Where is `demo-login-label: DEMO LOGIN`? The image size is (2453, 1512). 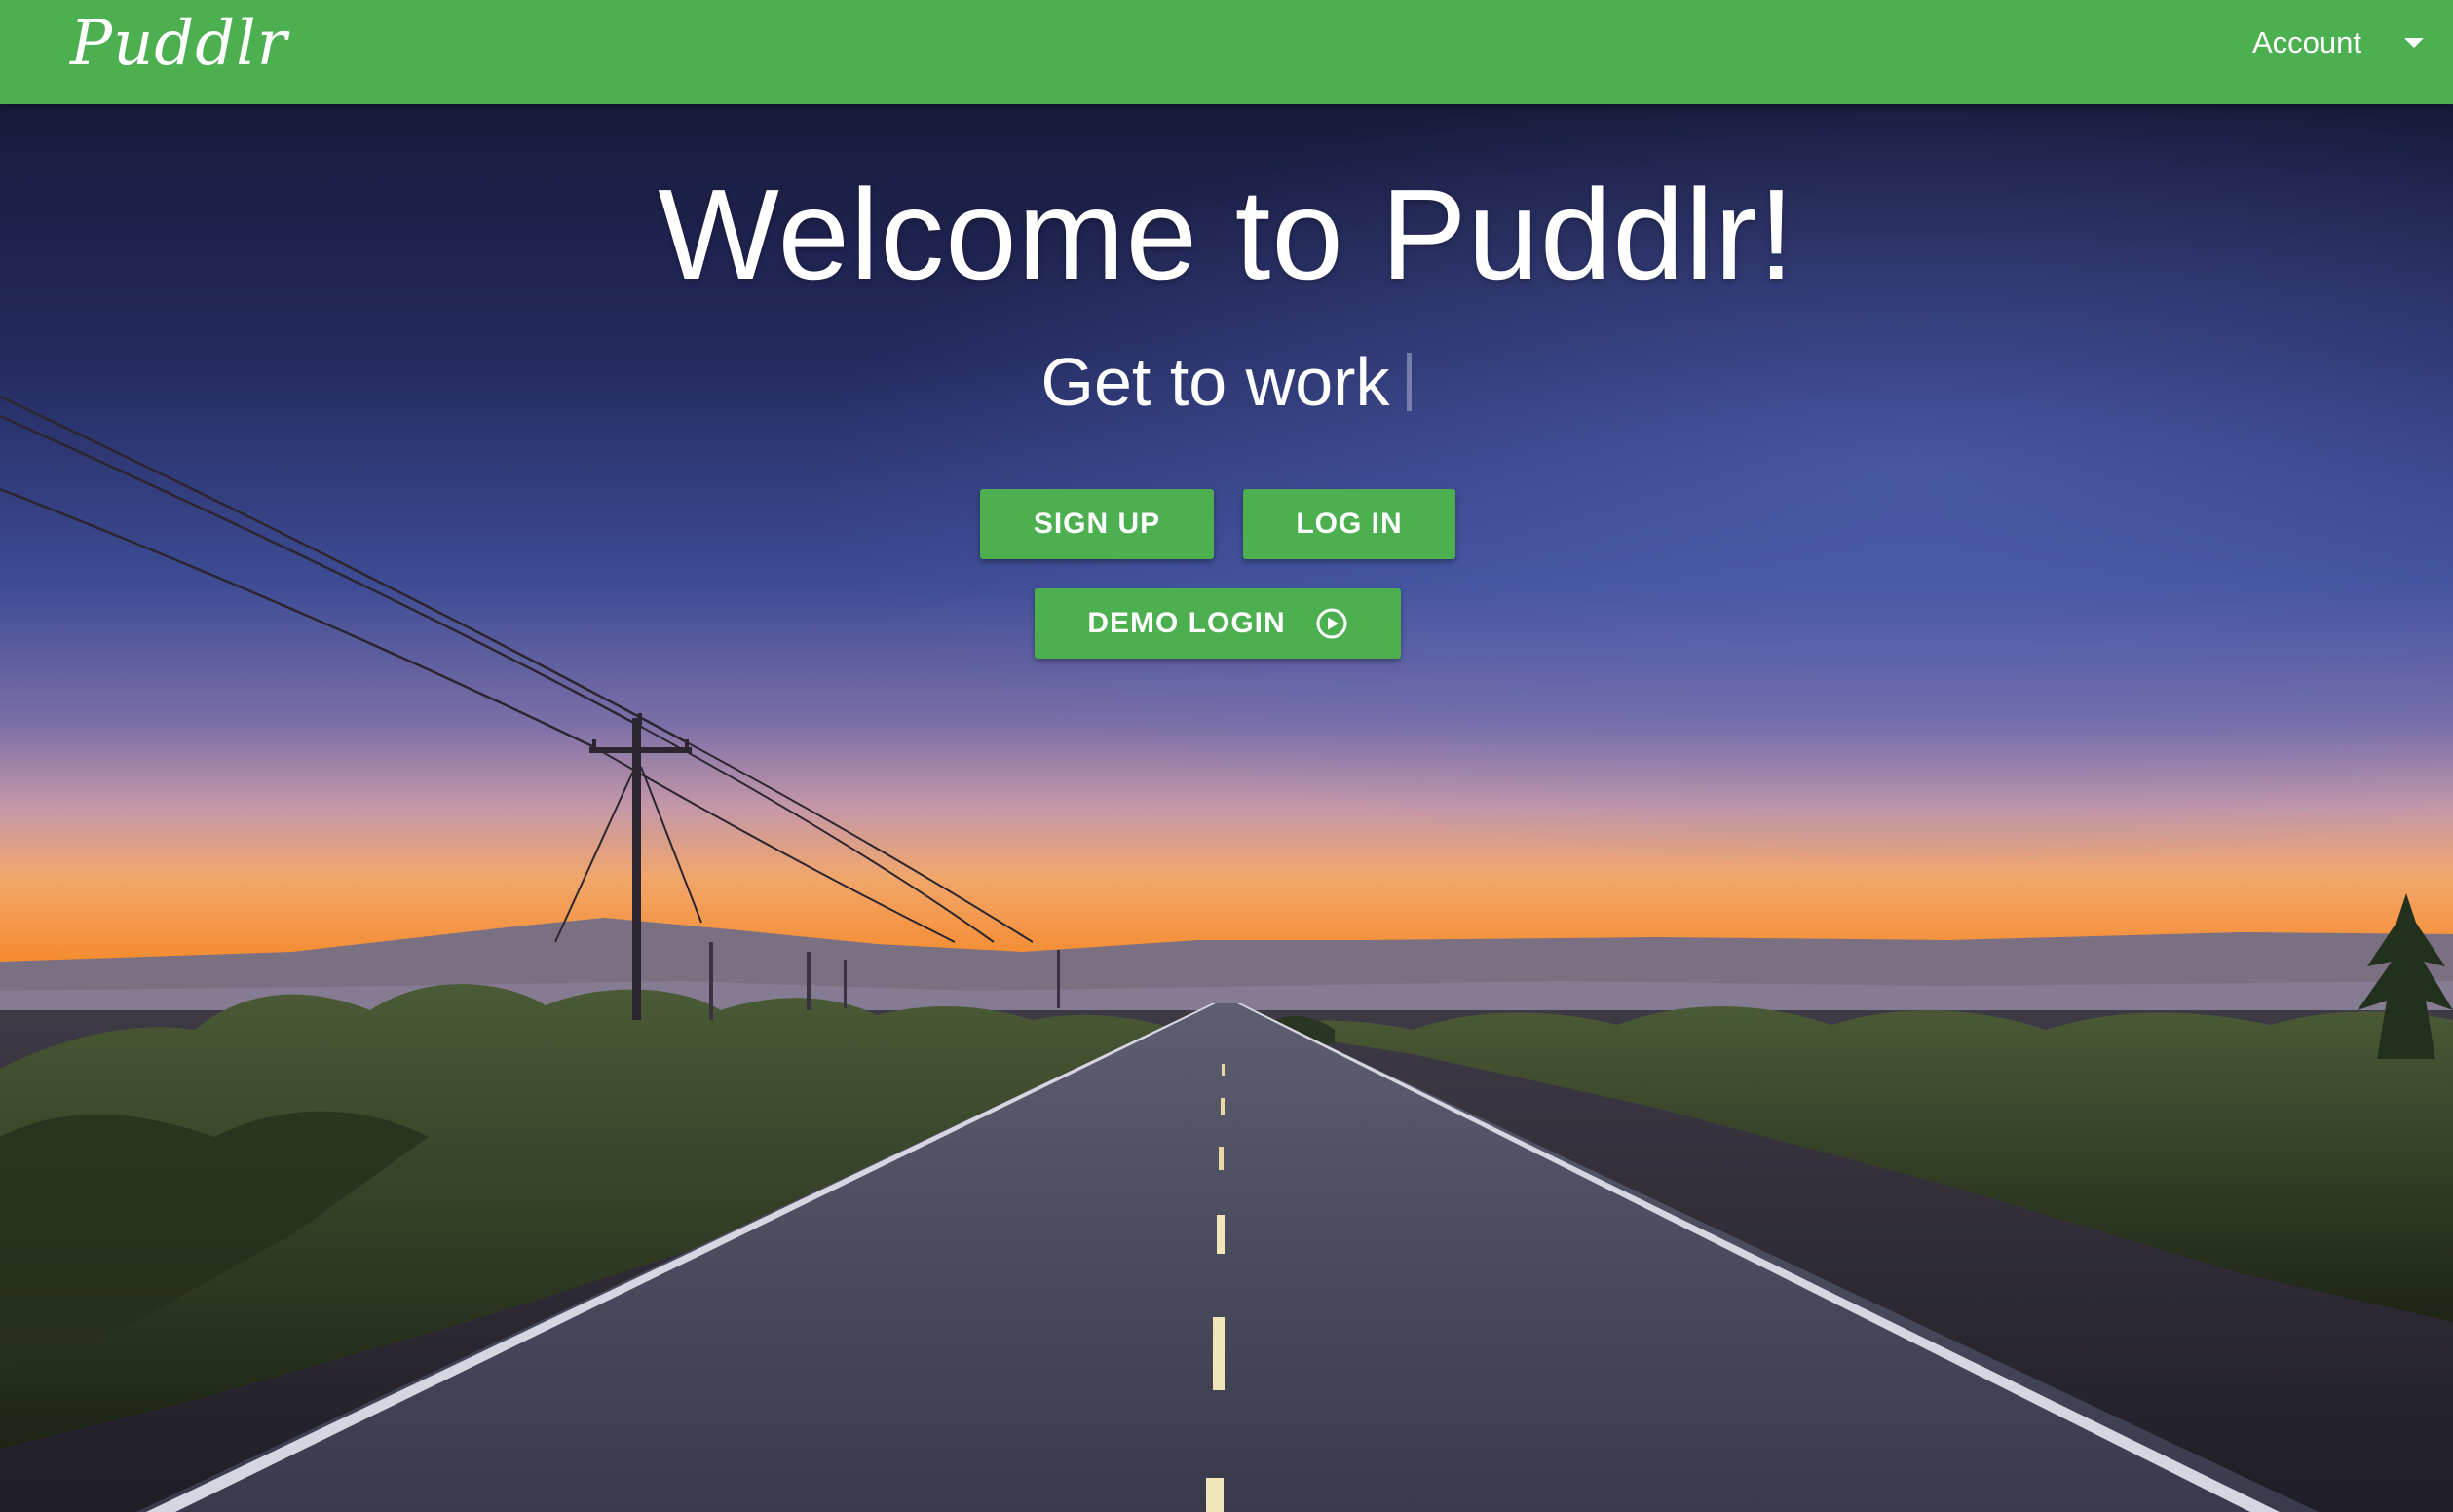
demo-login-label: DEMO LOGIN is located at coordinates (1186, 623).